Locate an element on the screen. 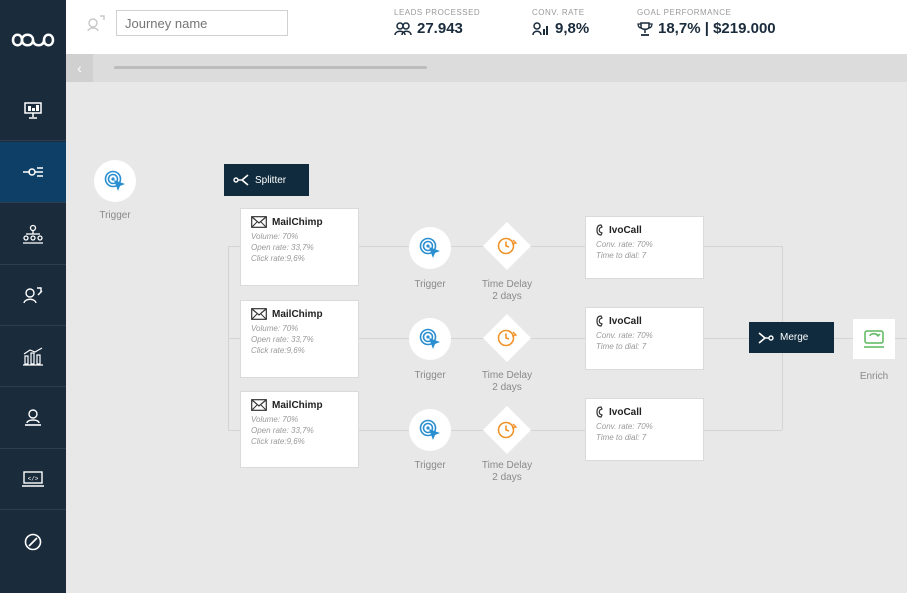  enrich-drive-icon is located at coordinates (874, 339).